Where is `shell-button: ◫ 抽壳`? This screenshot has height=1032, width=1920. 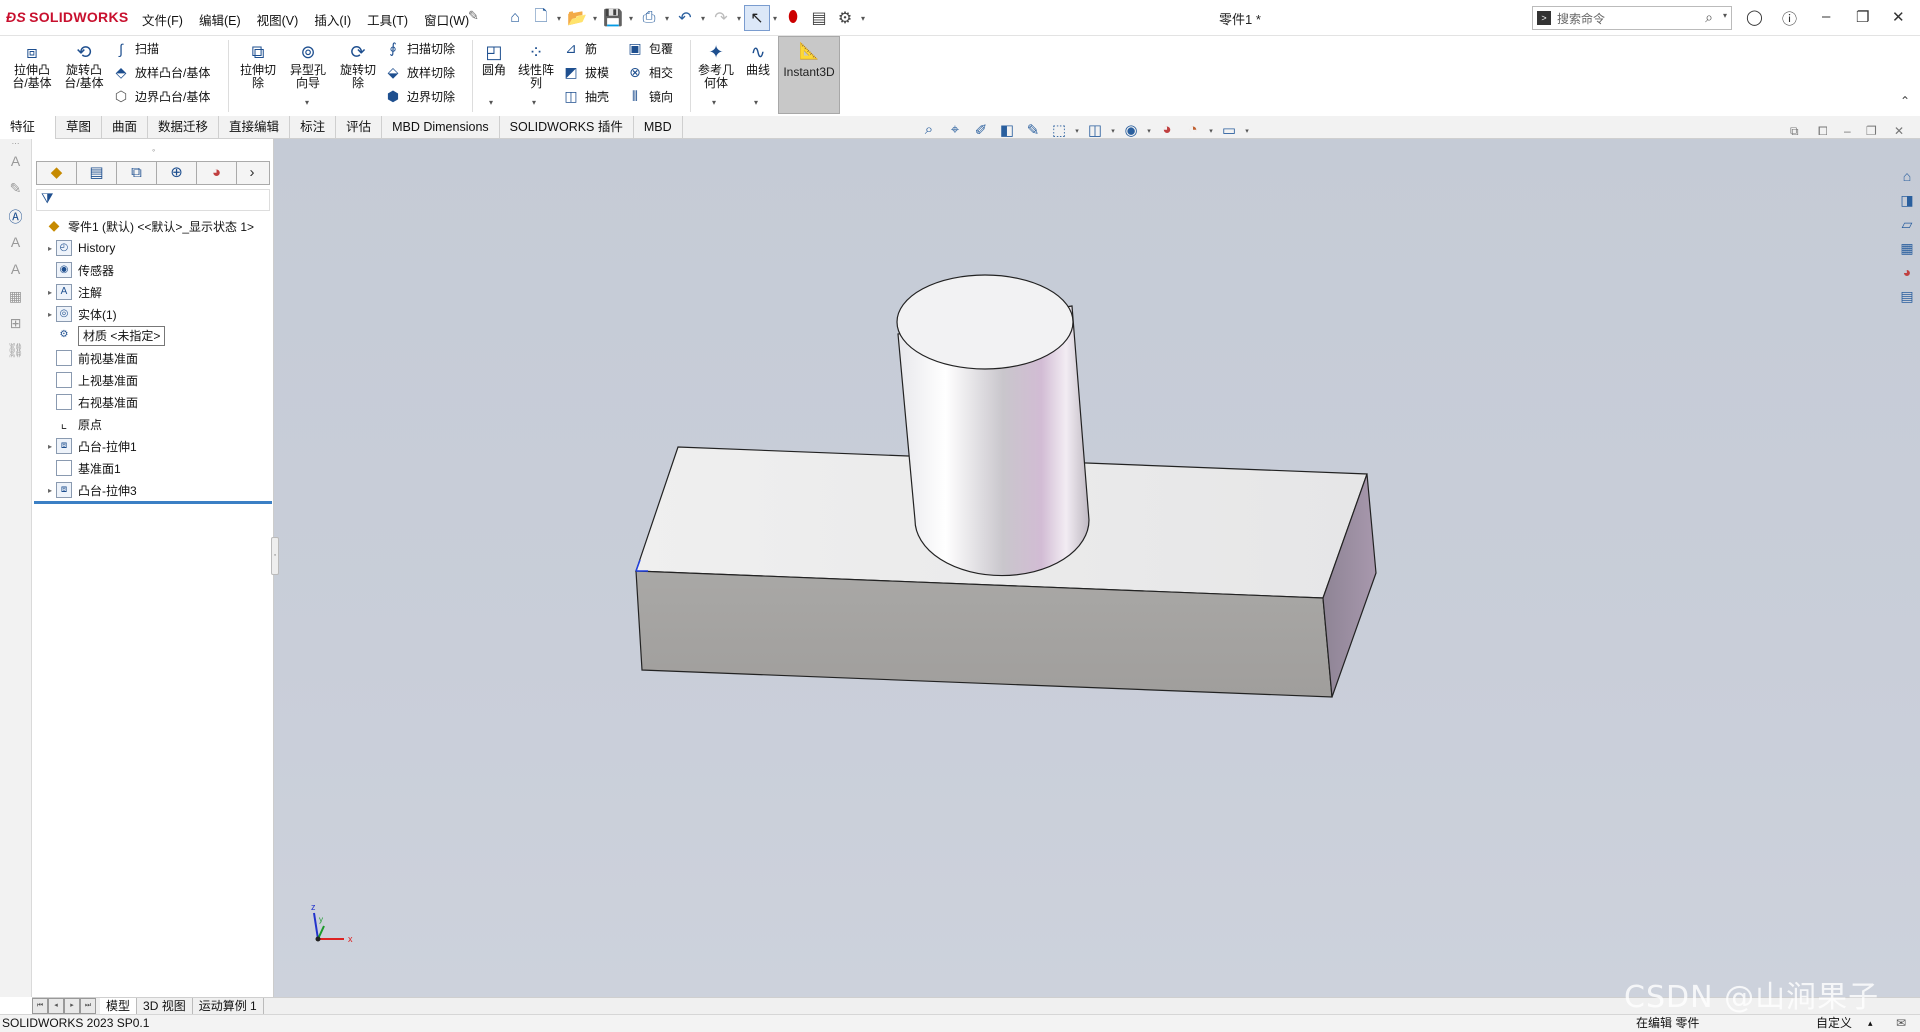 shell-button: ◫ 抽壳 is located at coordinates (585, 96).